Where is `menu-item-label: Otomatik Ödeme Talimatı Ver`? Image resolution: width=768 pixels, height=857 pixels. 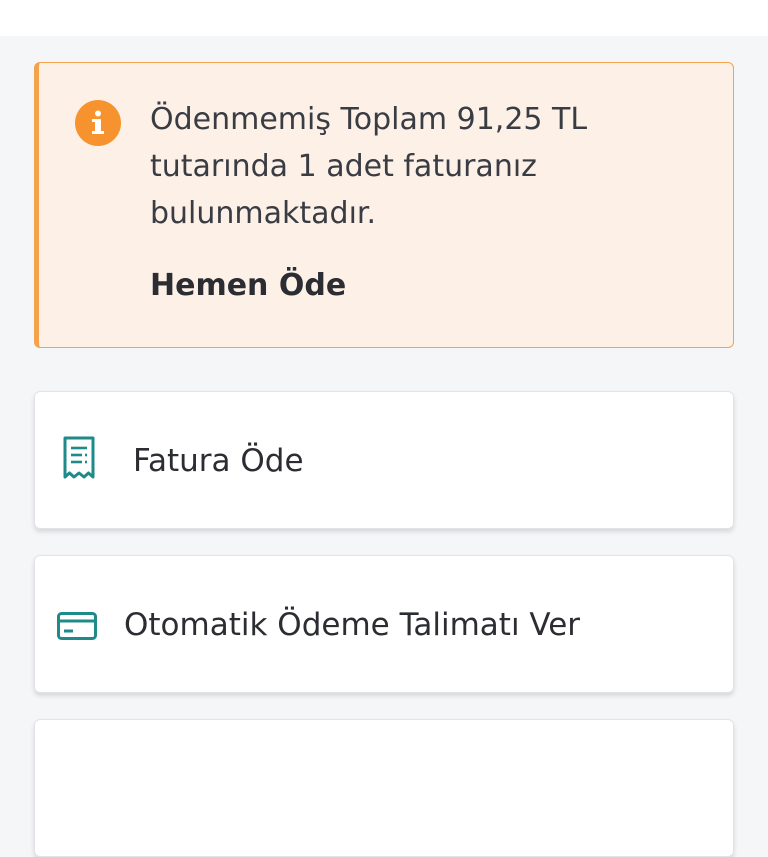 menu-item-label: Otomatik Ödeme Talimatı Ver is located at coordinates (352, 625).